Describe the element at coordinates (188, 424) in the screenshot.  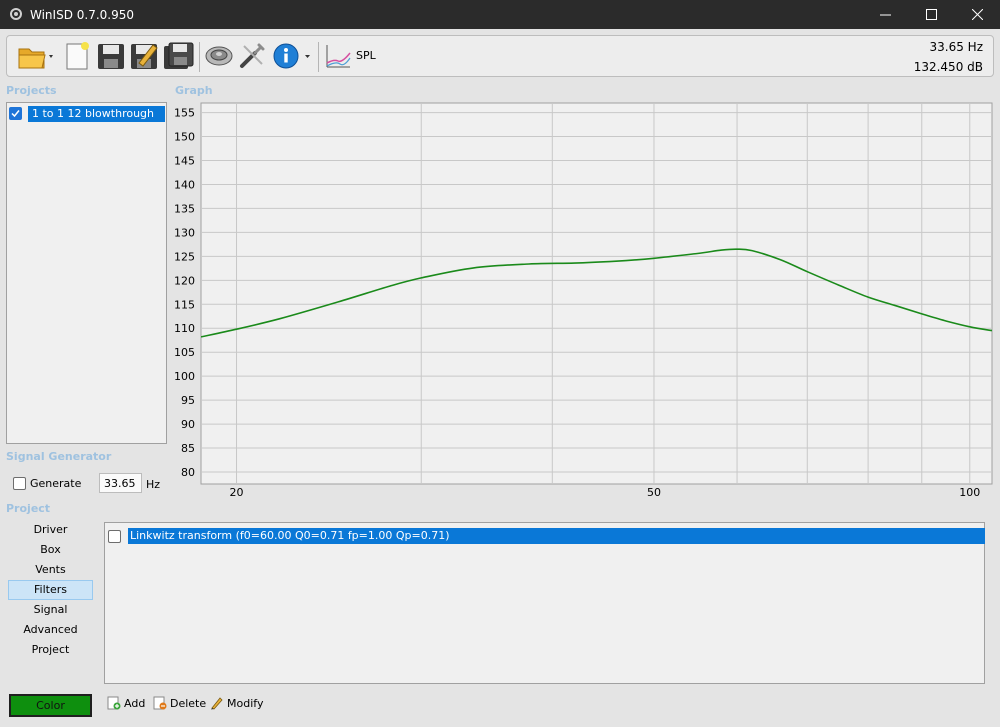
I see `y-tick-label: 90` at that location.